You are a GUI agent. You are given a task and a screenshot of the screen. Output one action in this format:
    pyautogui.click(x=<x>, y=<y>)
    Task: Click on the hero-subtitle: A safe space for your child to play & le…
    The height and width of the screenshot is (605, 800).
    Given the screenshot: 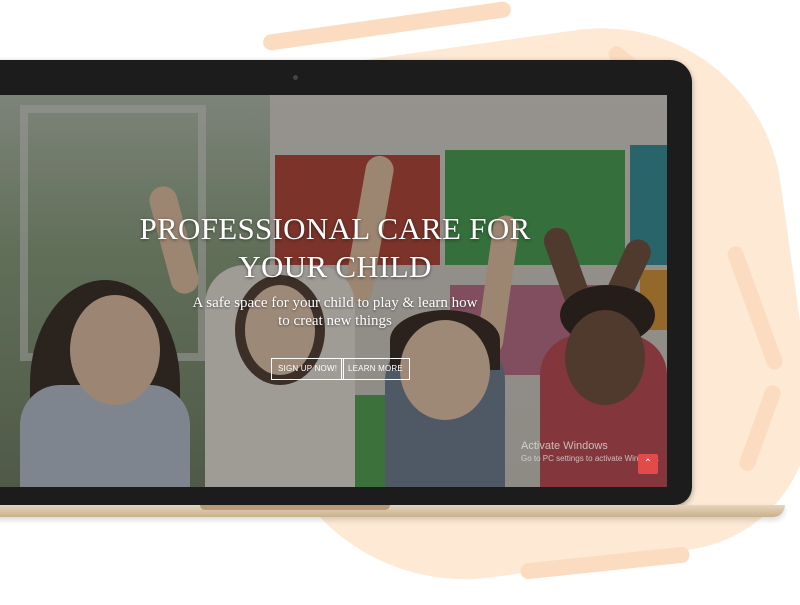 What is the action you would take?
    pyautogui.click(x=335, y=312)
    